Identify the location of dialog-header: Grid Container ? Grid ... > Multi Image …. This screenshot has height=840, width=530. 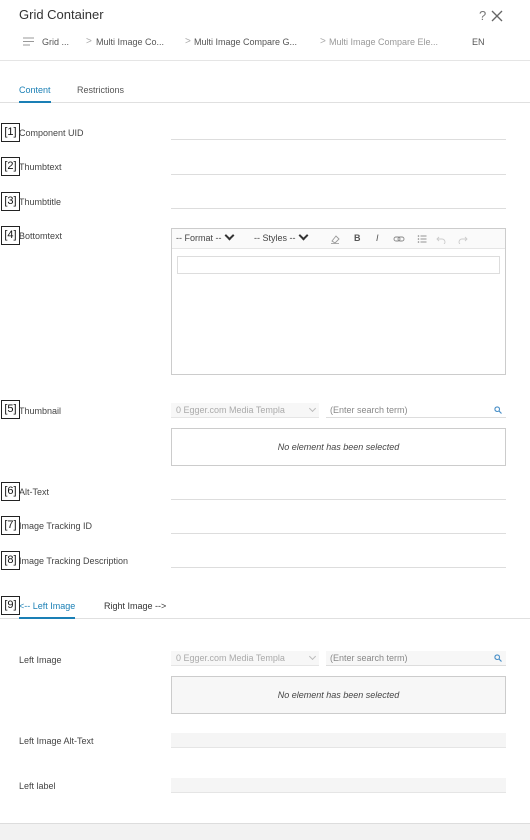
(265, 30).